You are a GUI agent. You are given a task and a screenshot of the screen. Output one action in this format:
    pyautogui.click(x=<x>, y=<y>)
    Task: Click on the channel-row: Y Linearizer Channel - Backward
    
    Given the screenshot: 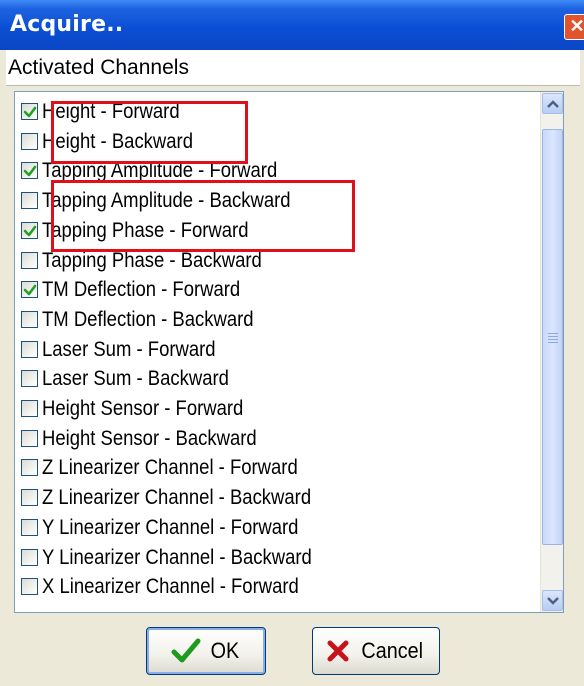 What is the action you would take?
    pyautogui.click(x=280, y=559)
    